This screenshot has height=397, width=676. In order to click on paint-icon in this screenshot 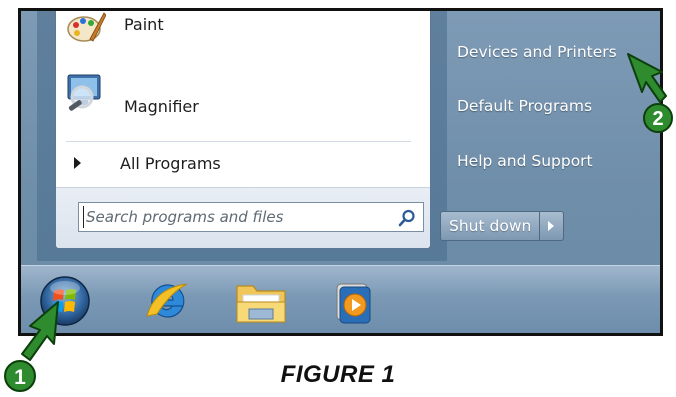, I will do `click(86, 27)`.